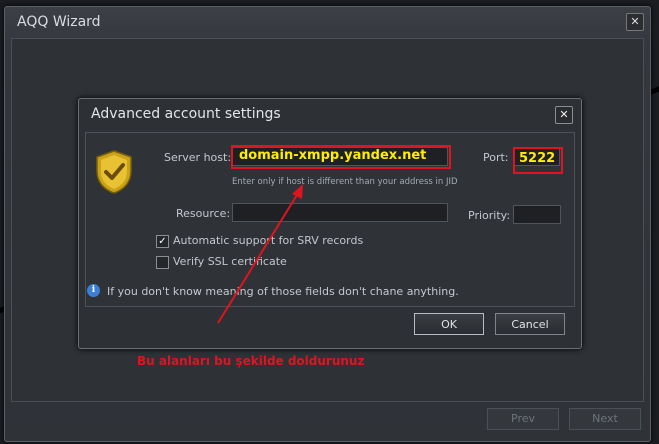 The width and height of the screenshot is (659, 444). Describe the element at coordinates (537, 214) in the screenshot. I see `priority-input` at that location.